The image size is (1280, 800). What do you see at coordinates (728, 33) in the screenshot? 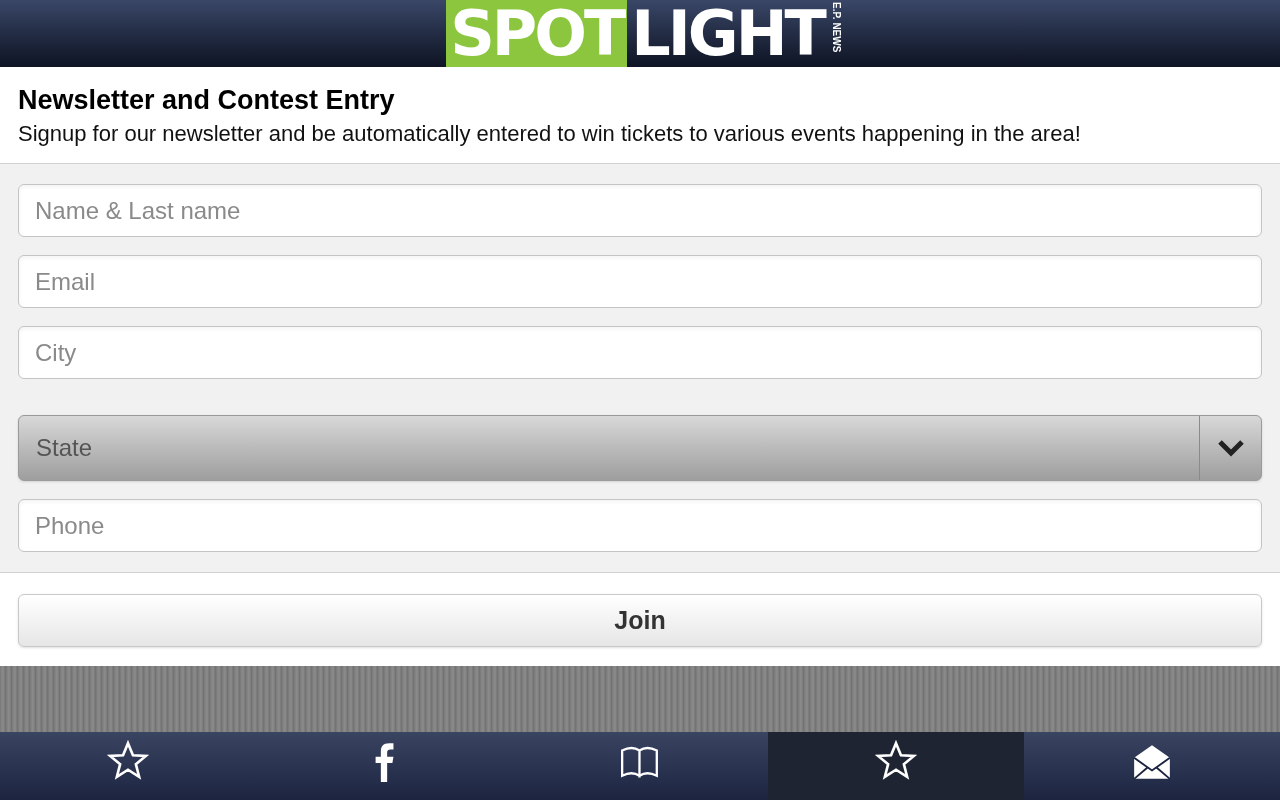
I see `logo-text: LIGHT` at bounding box center [728, 33].